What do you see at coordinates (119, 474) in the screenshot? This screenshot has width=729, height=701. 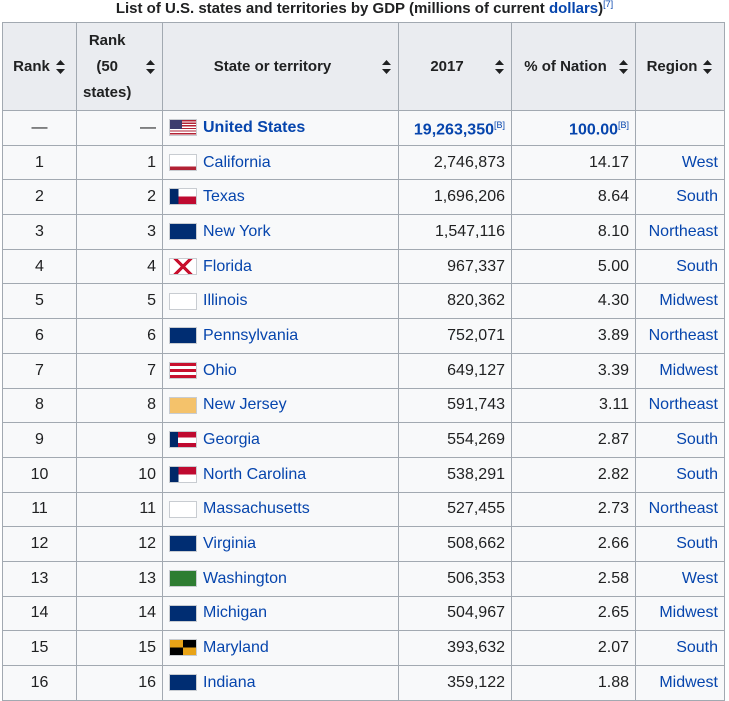 I see `rank50-cell: 10` at bounding box center [119, 474].